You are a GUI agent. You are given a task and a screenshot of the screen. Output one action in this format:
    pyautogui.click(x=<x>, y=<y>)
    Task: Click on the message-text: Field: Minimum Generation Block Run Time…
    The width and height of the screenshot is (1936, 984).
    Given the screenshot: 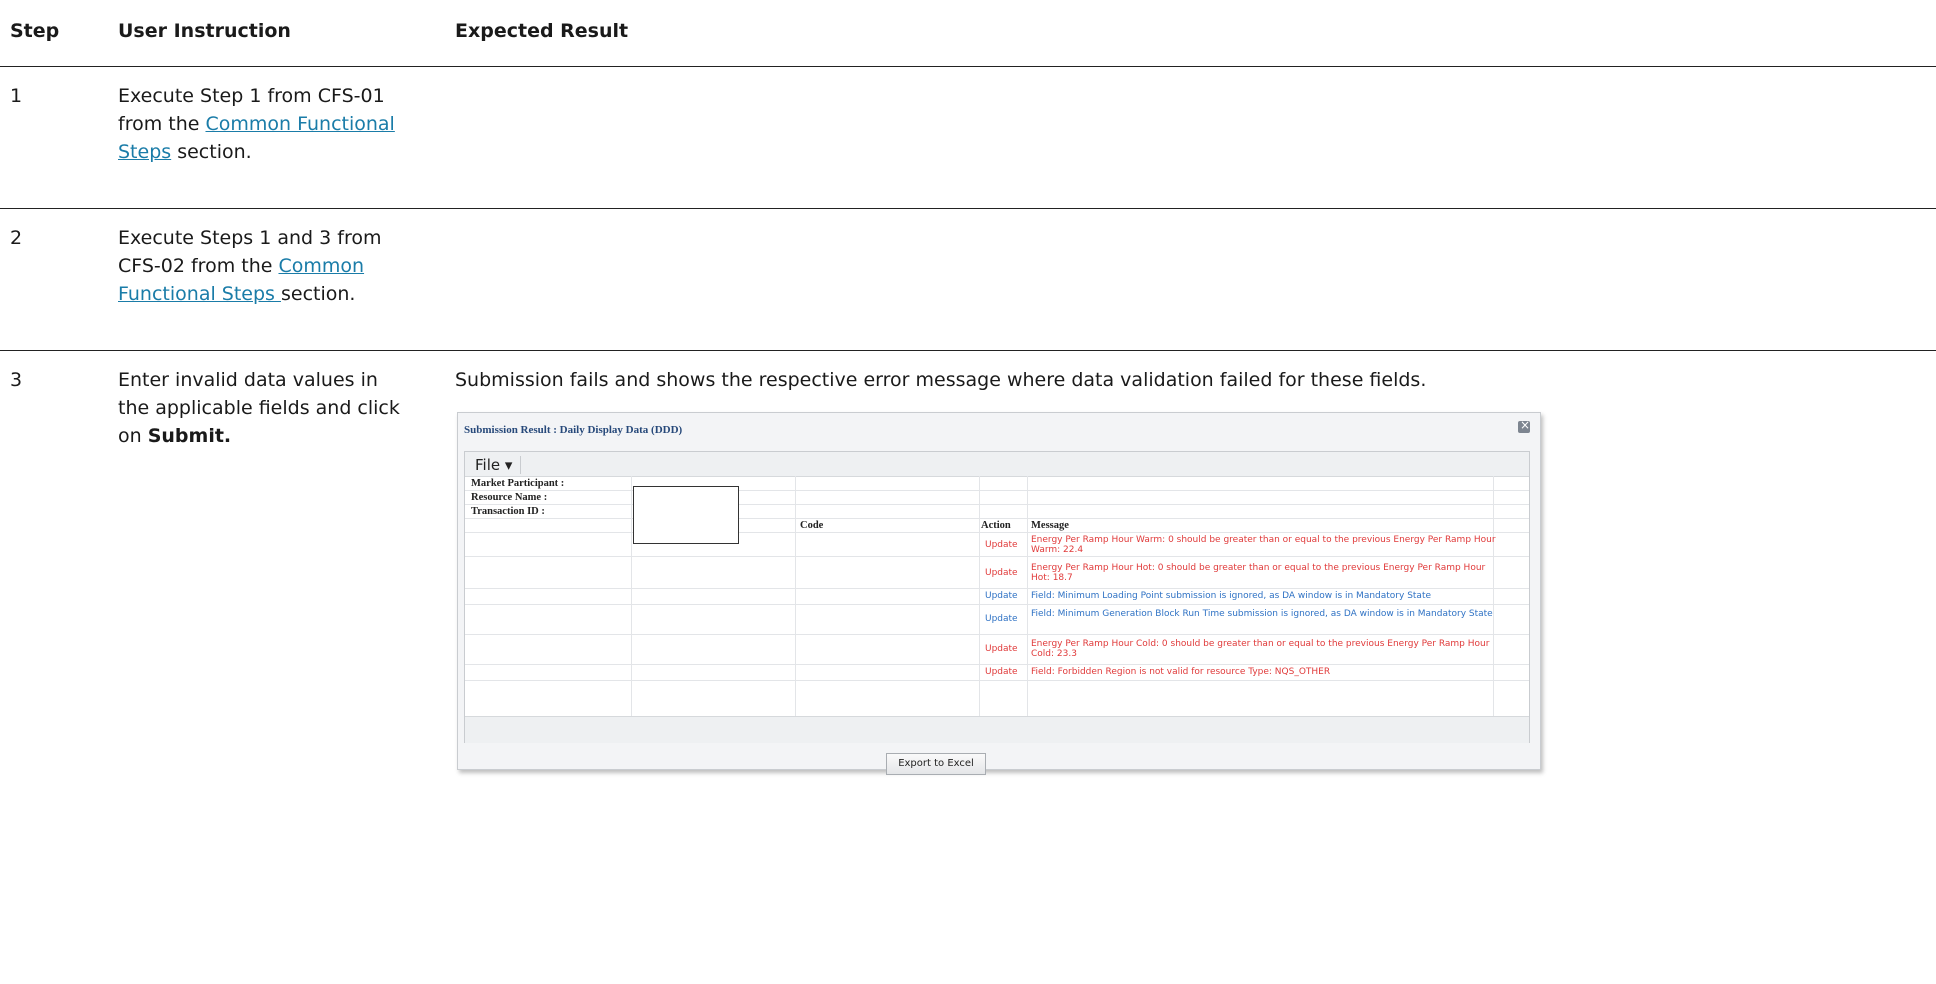 What is the action you would take?
    pyautogui.click(x=1262, y=614)
    